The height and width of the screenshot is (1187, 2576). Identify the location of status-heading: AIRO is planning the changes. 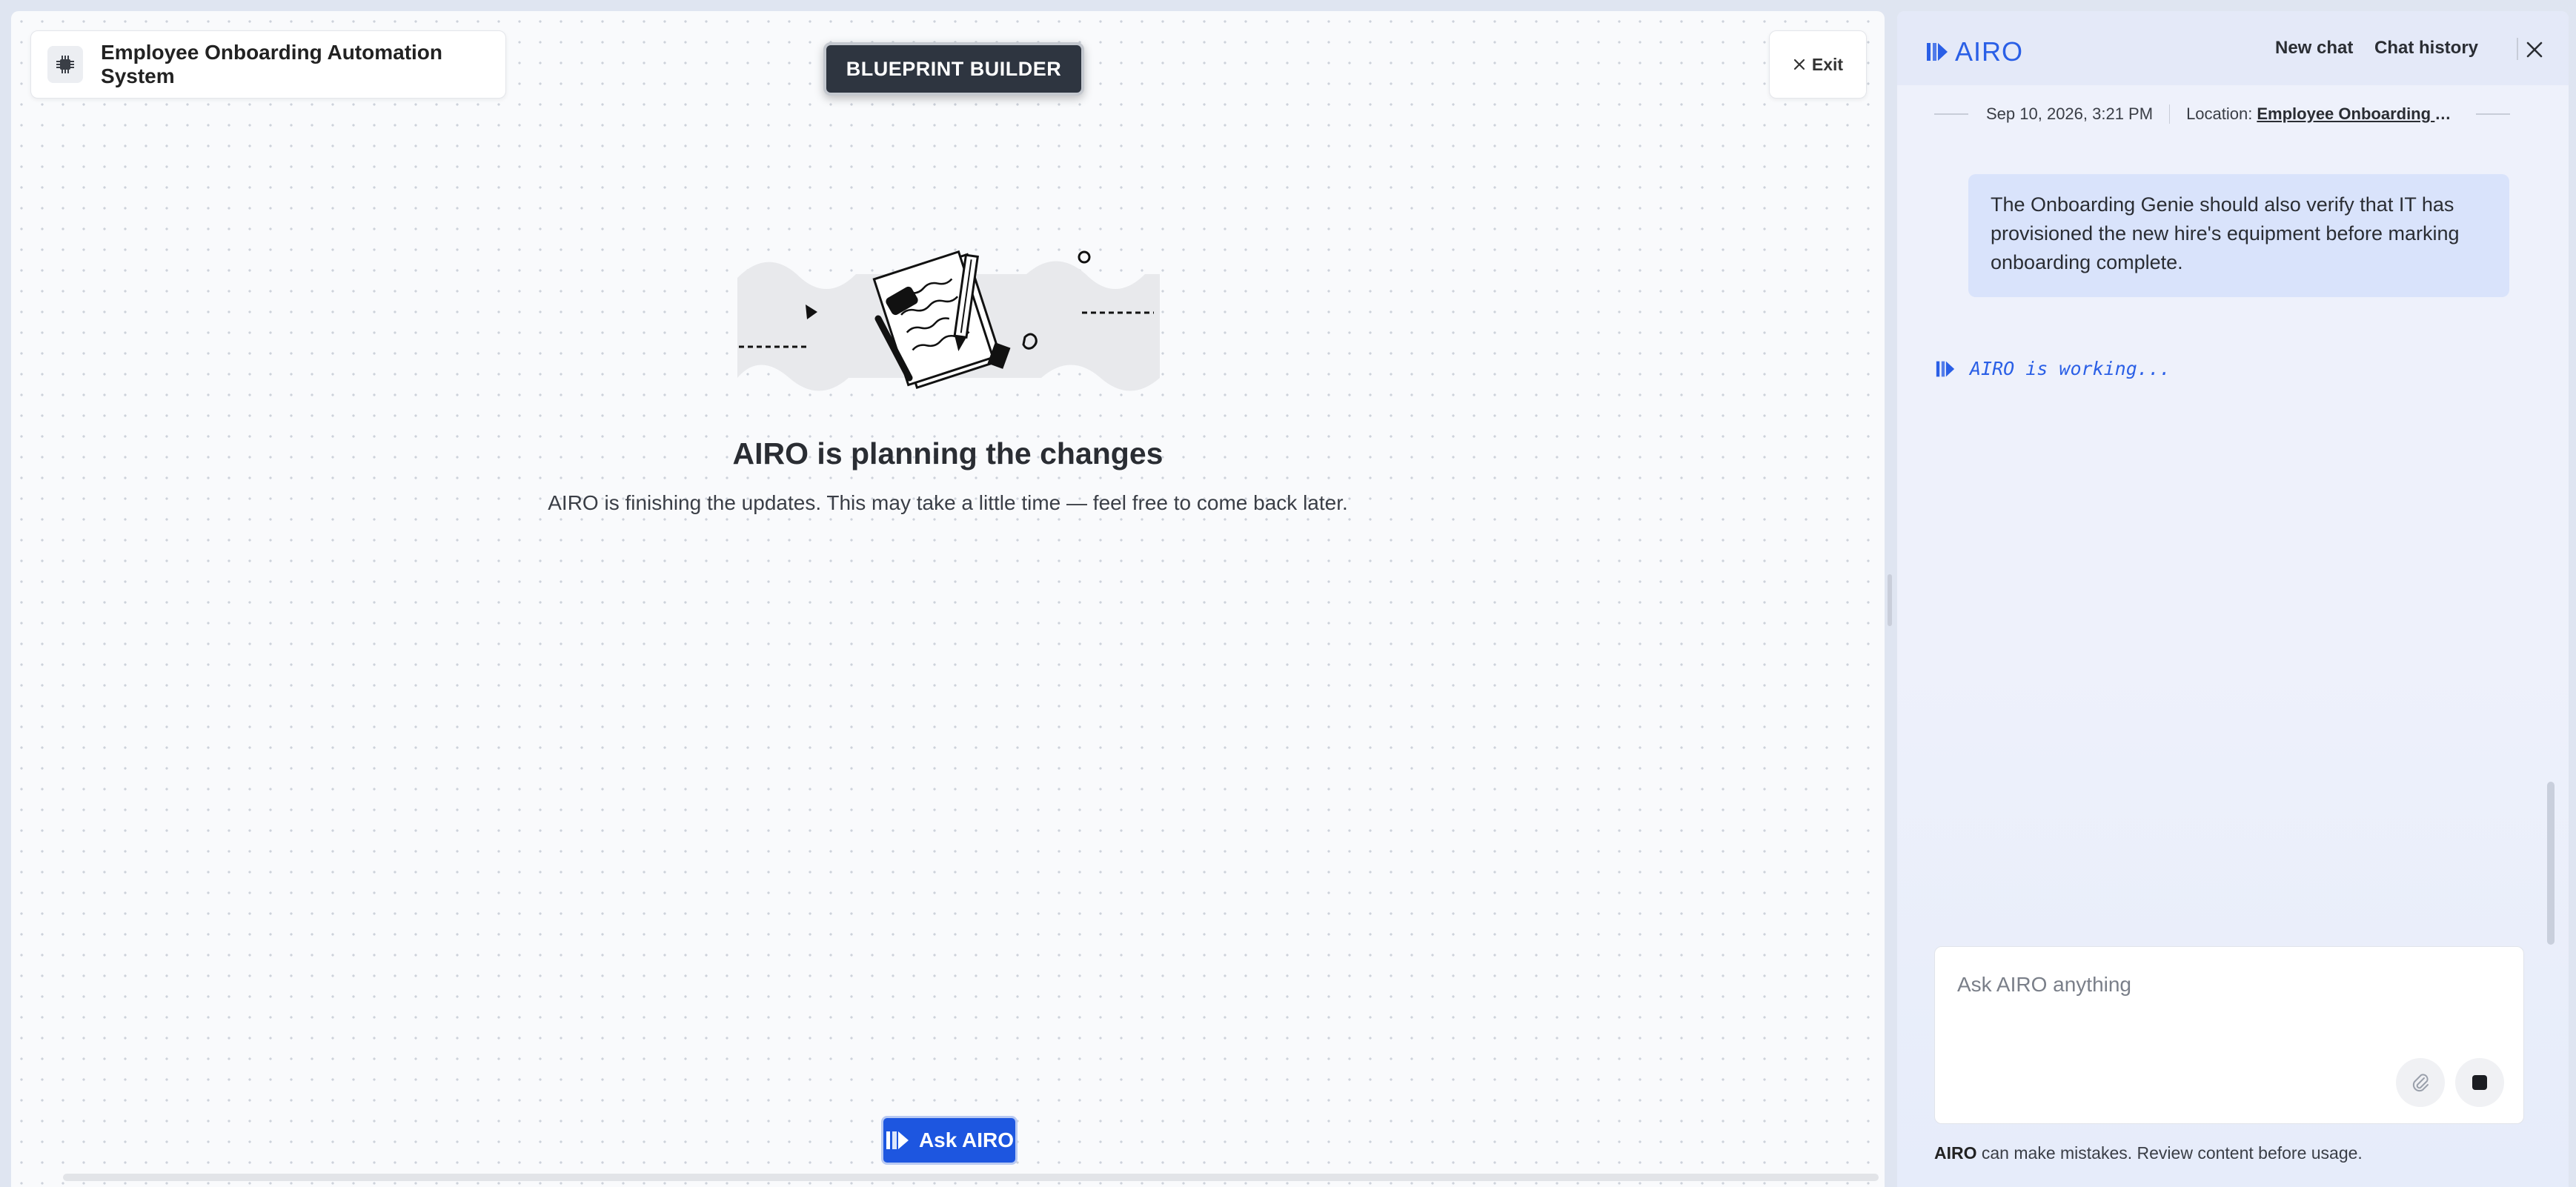
(948, 454).